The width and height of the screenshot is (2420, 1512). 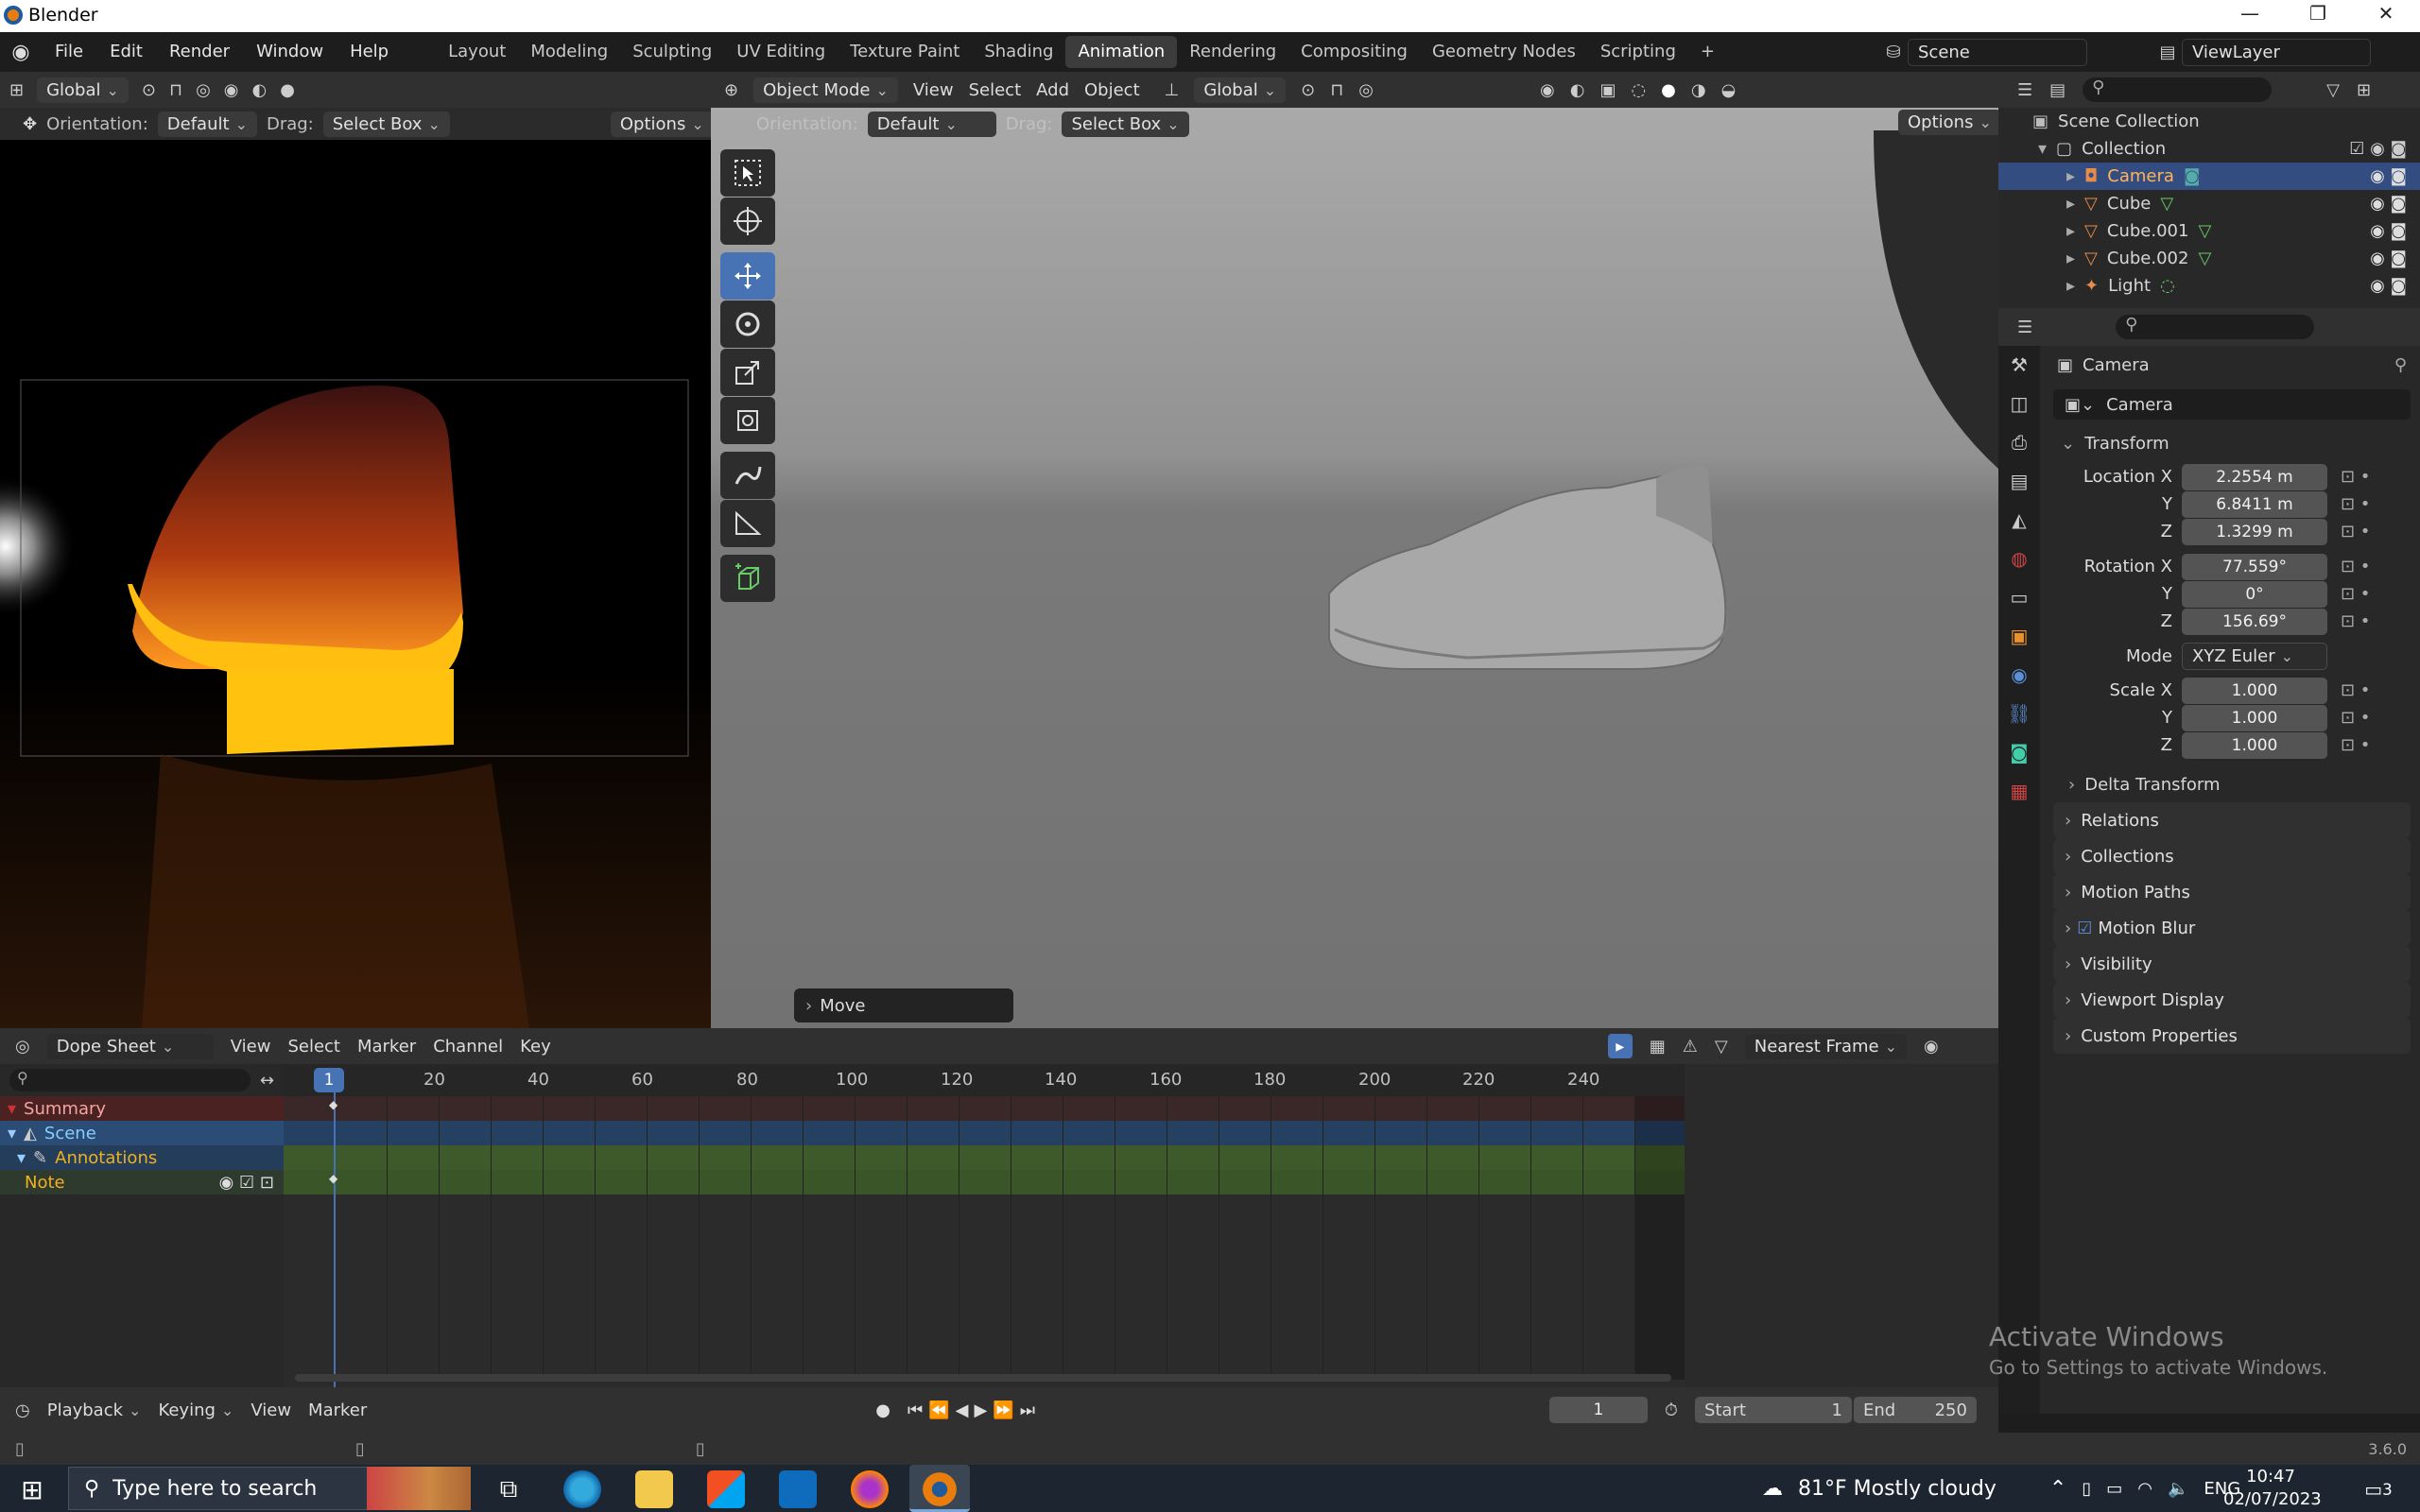 I want to click on scale-z-field: 1.000, so click(x=2254, y=745).